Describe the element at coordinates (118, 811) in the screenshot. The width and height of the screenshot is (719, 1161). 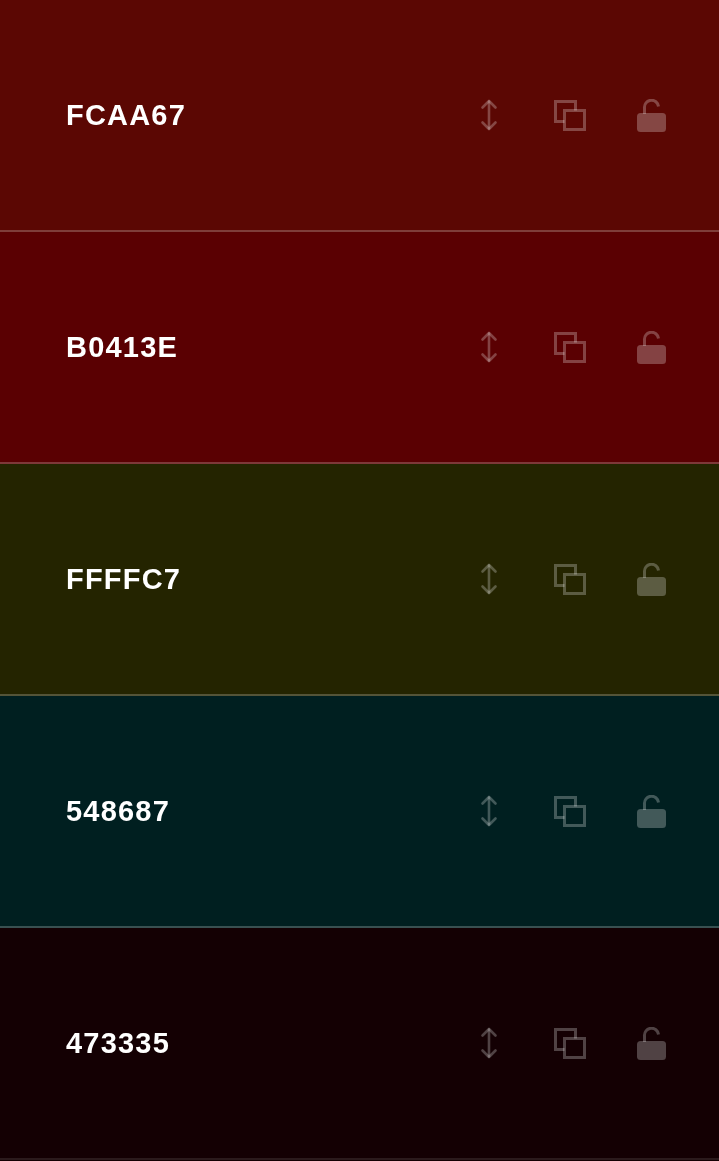
I see `hex-code: 548687` at that location.